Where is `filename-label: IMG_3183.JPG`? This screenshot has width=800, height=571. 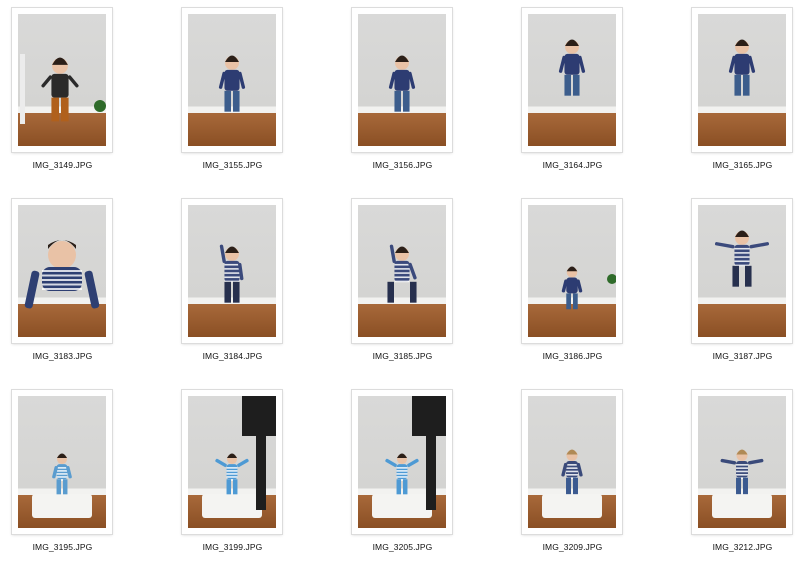
filename-label: IMG_3183.JPG is located at coordinates (62, 356).